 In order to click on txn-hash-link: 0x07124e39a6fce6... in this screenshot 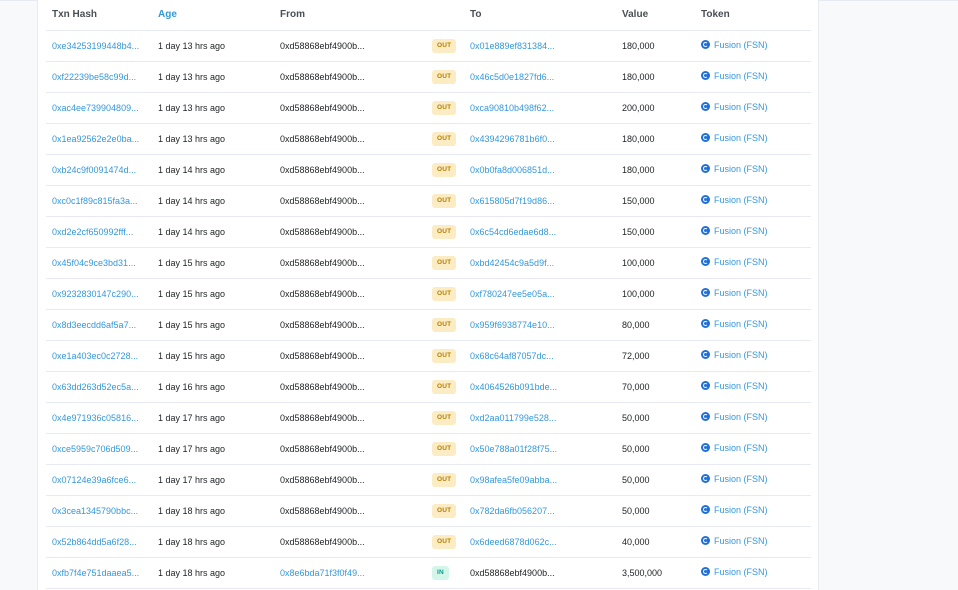, I will do `click(94, 480)`.